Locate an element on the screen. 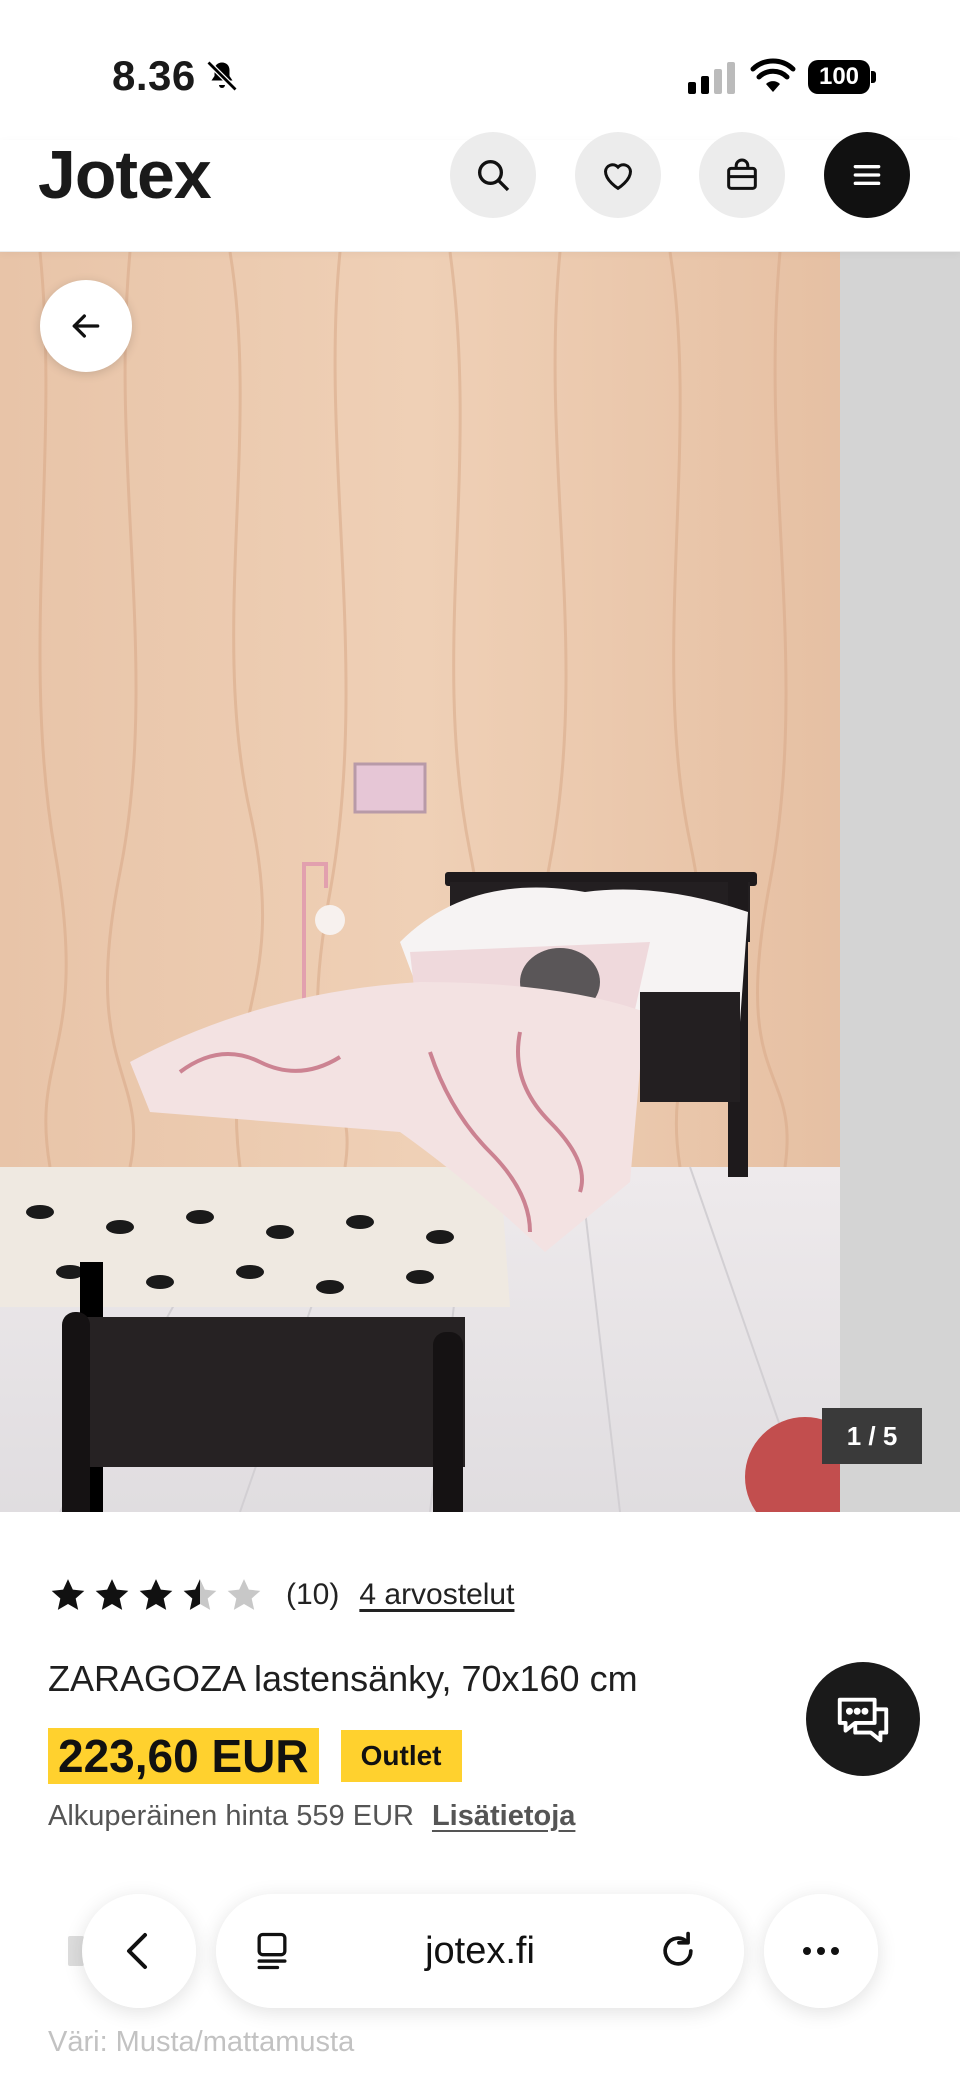 The image size is (960, 2087). bag-icon is located at coordinates (742, 174).